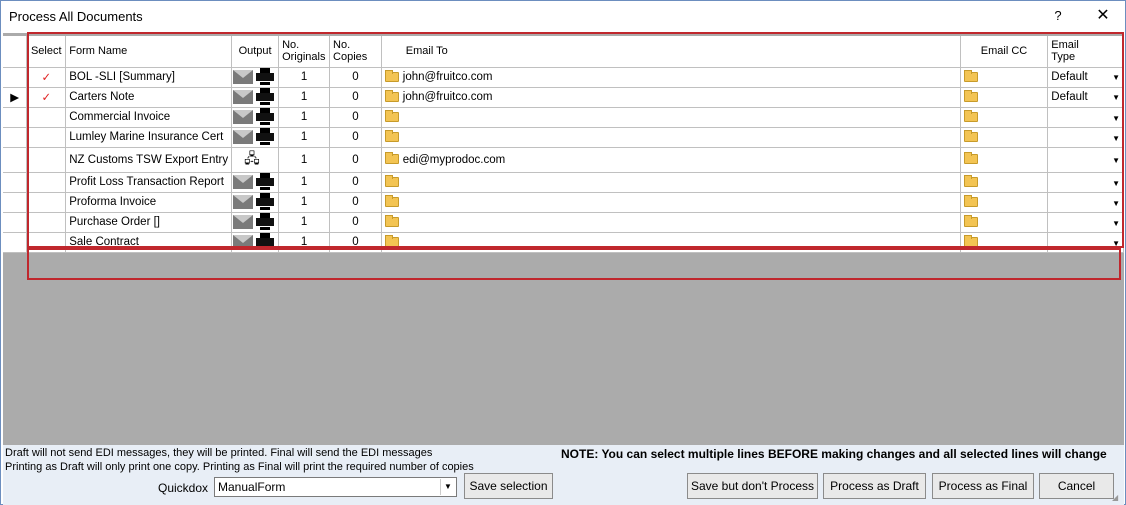  I want to click on save-no-process-button: Save but don't Process, so click(752, 486).